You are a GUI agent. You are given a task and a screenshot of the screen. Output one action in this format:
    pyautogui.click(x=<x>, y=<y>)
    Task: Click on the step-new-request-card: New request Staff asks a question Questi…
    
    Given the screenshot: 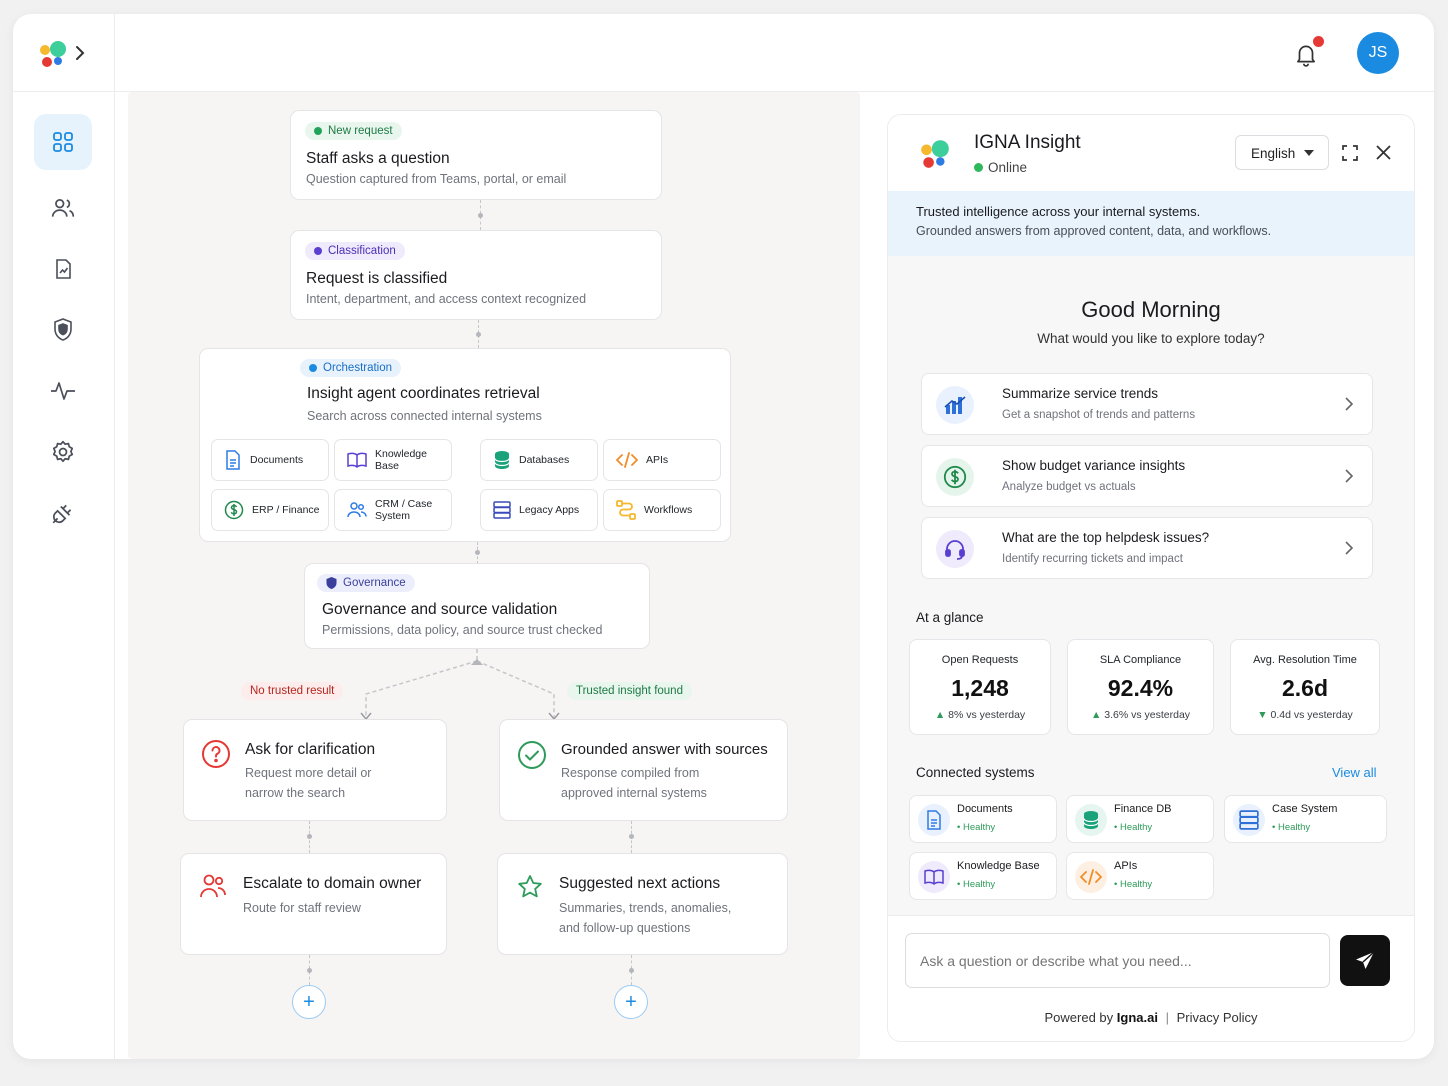 What is the action you would take?
    pyautogui.click(x=476, y=155)
    